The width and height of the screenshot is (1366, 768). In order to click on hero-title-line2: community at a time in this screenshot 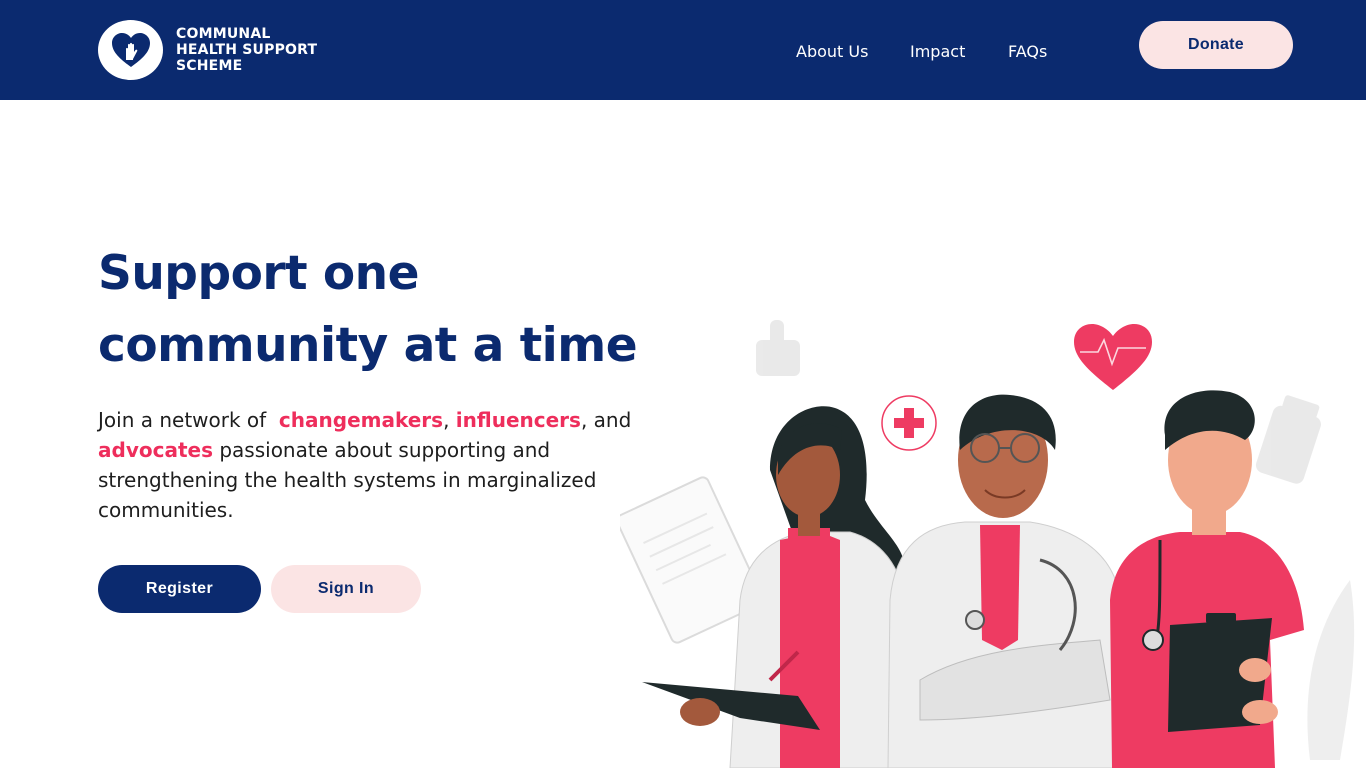, I will do `click(368, 345)`.